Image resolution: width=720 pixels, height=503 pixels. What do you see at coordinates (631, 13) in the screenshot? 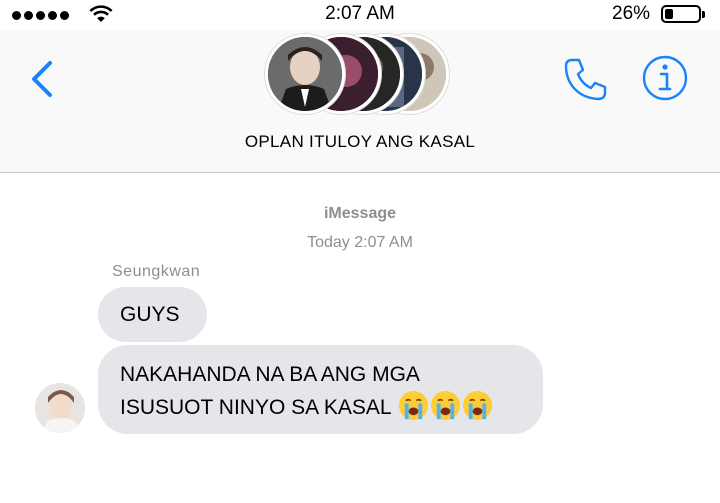
I see `battery-percent: 26%` at bounding box center [631, 13].